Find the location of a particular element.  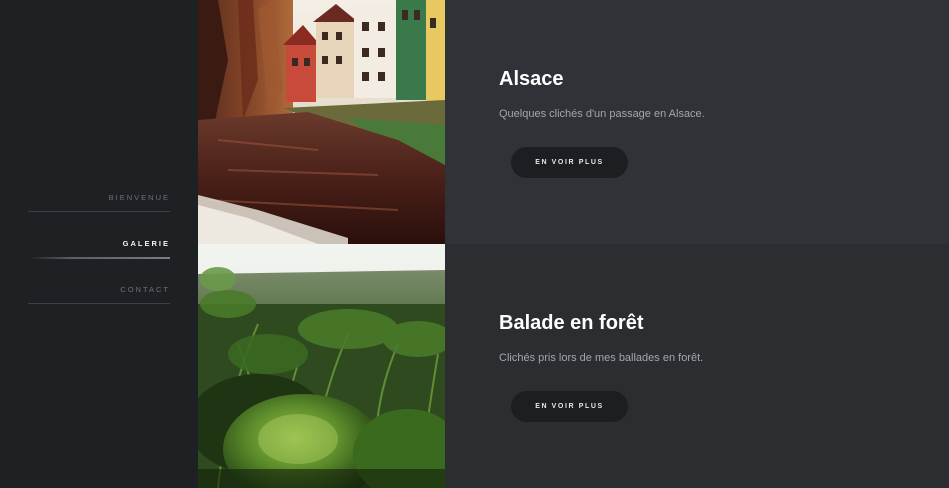

nav-item-bienvenue: BIENVENUE is located at coordinates (99, 208).